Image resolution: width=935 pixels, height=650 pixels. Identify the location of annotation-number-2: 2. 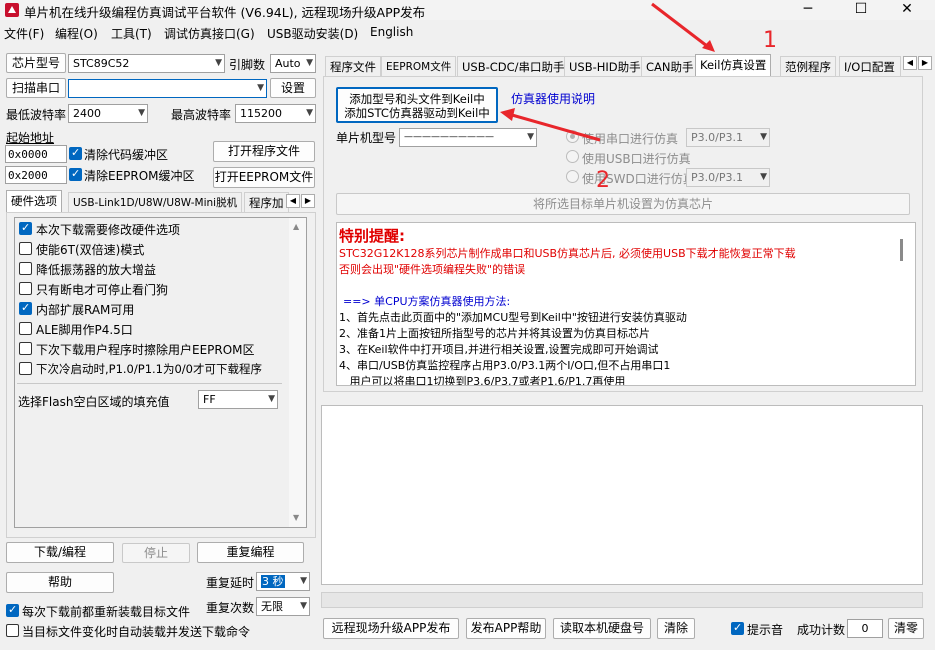
(603, 180).